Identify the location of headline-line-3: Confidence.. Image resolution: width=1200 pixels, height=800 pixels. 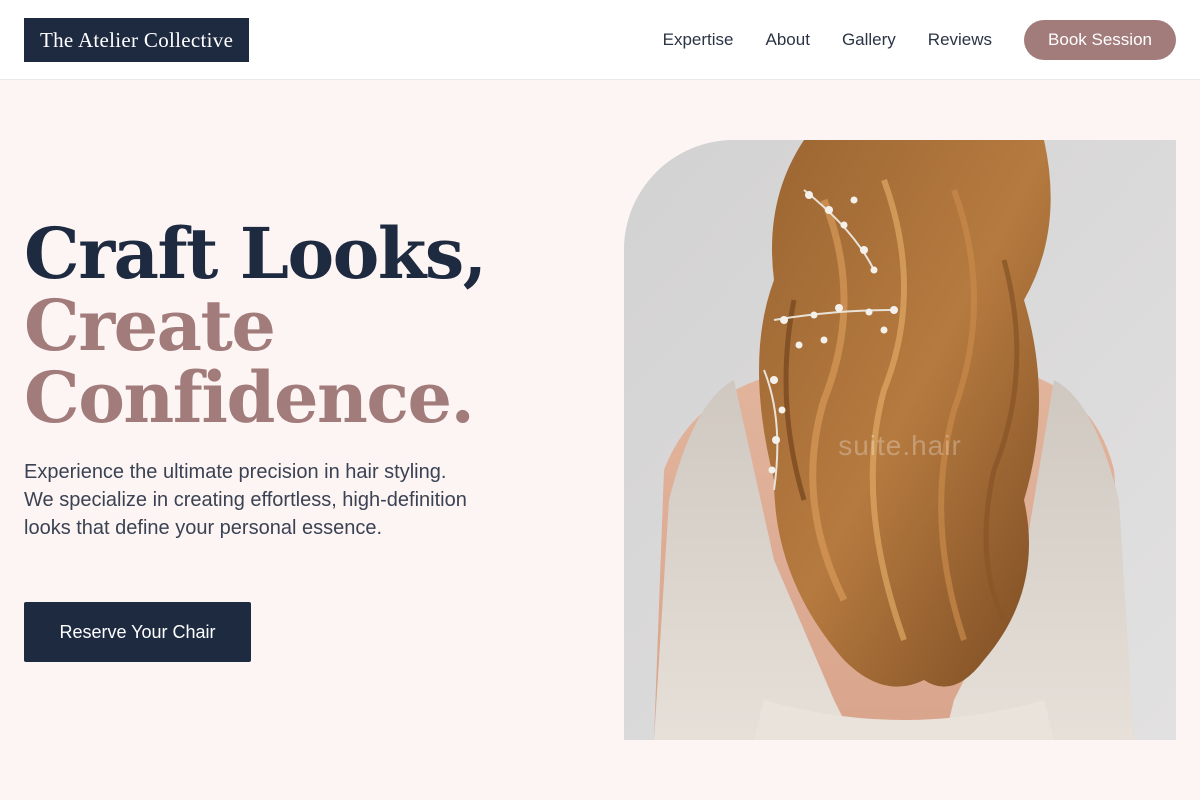
(249, 397).